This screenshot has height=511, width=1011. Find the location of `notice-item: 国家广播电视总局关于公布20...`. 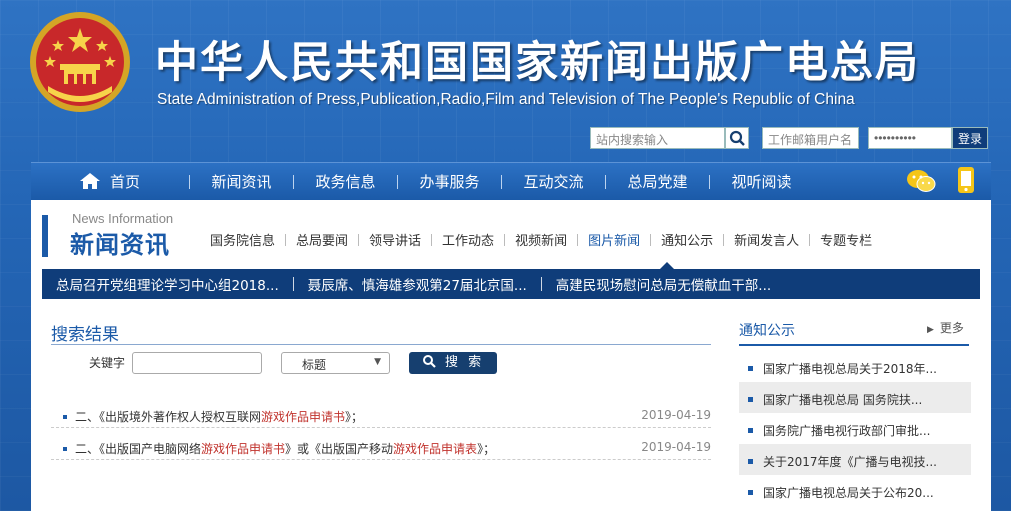

notice-item: 国家广播电视总局关于公布20... is located at coordinates (855, 490).